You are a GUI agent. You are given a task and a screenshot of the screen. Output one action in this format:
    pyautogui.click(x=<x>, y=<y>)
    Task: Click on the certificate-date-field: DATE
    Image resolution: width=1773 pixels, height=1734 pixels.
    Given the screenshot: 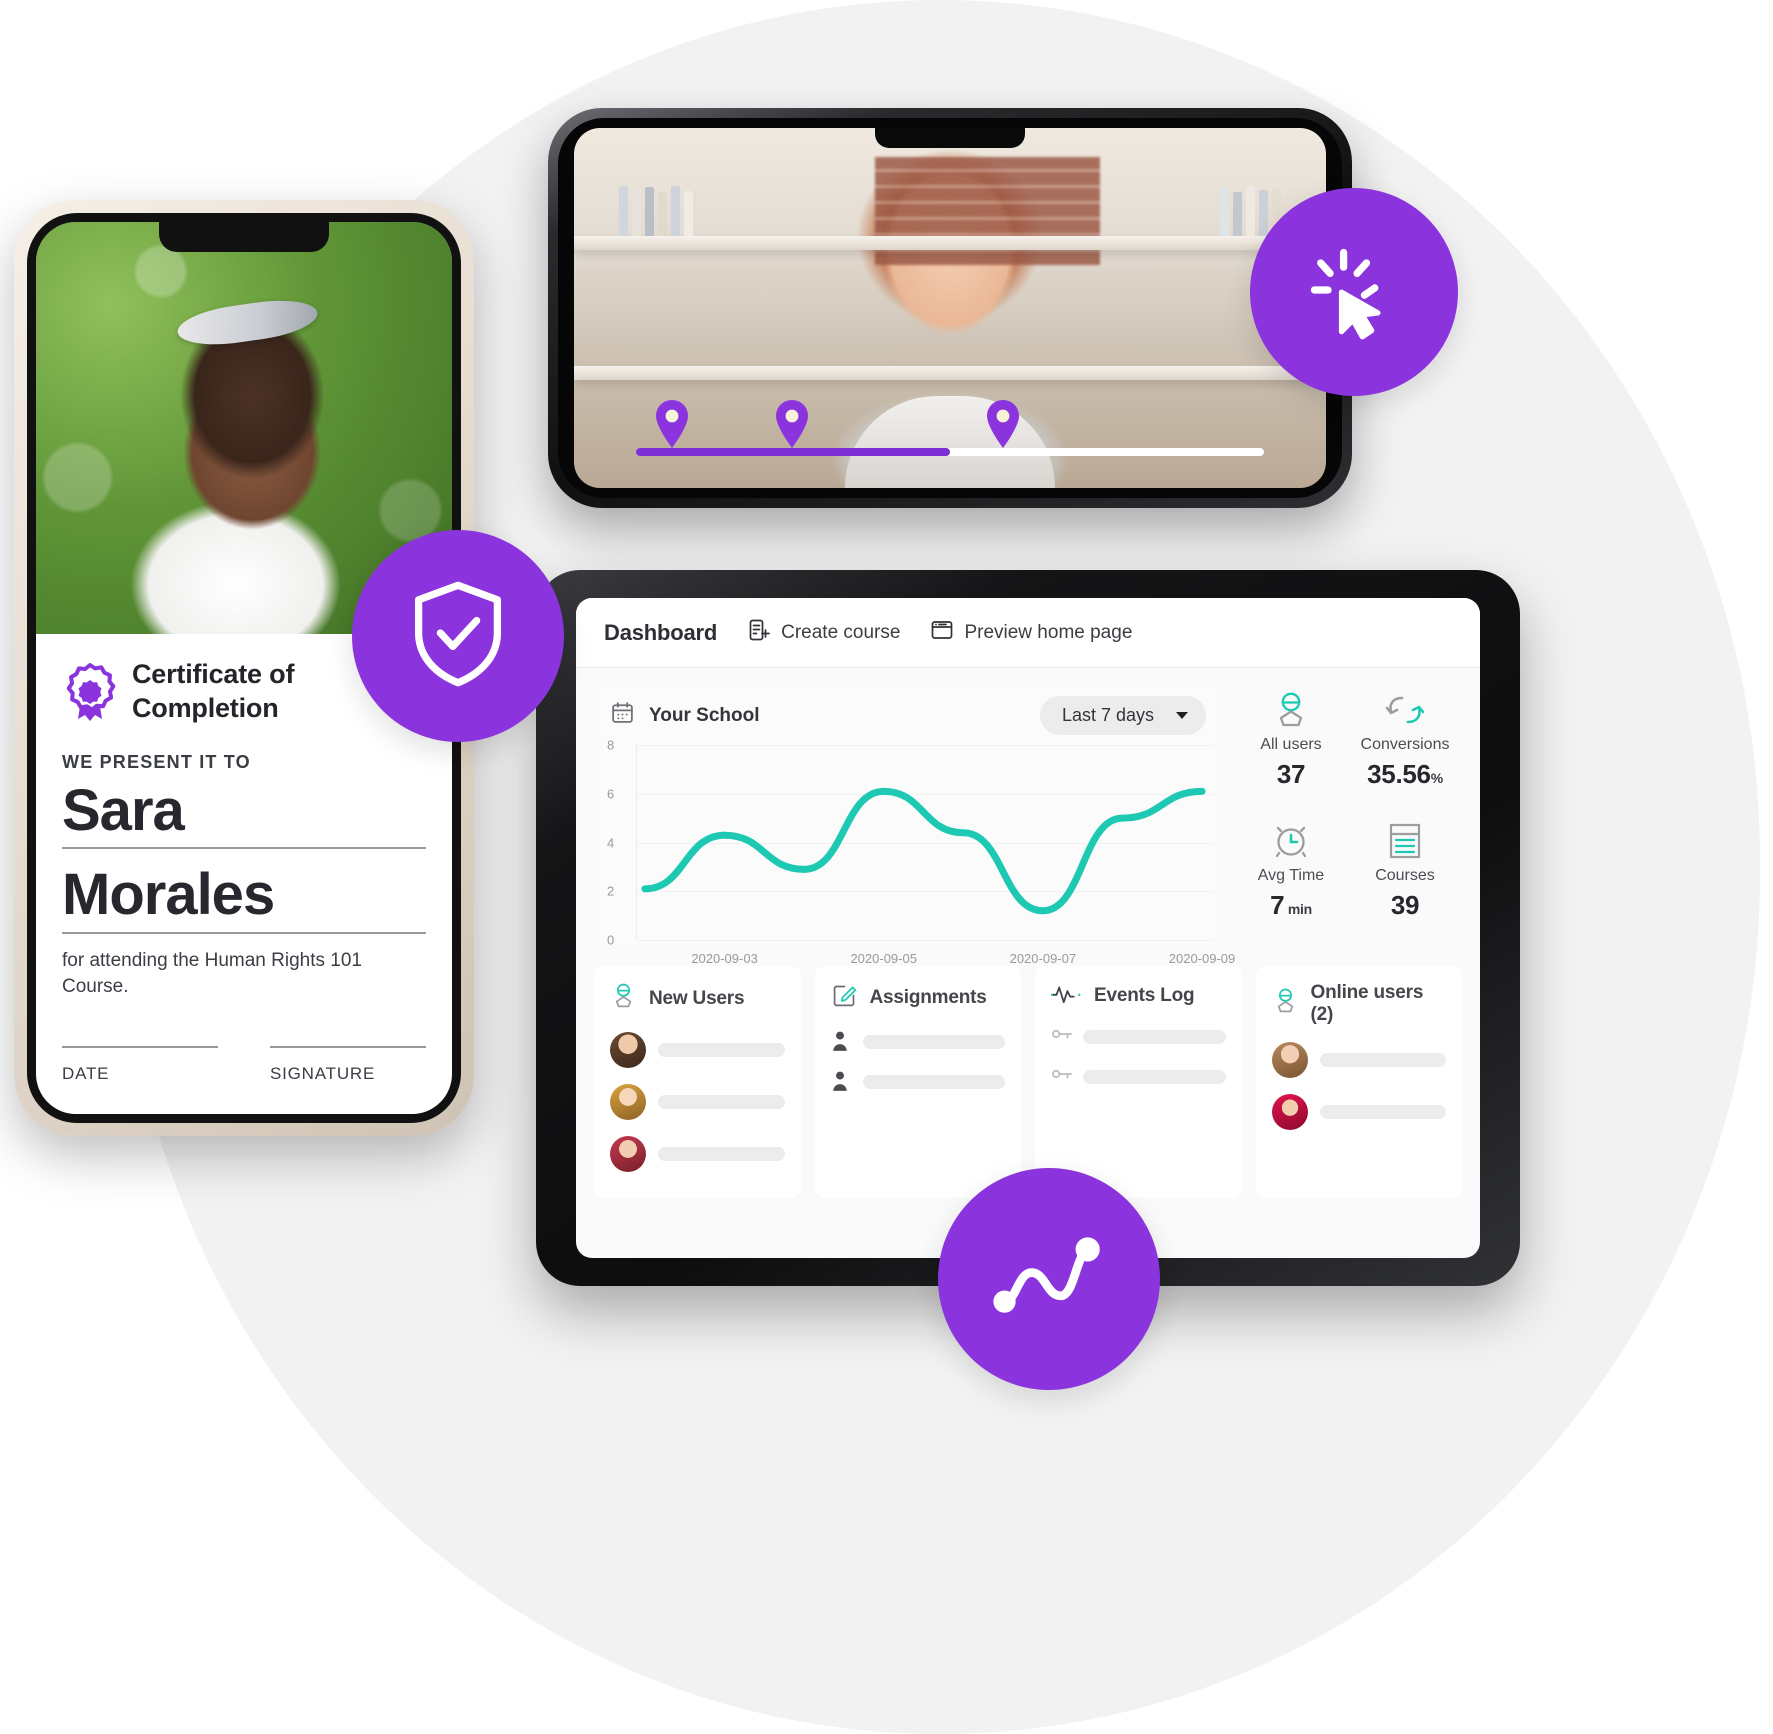 What is the action you would take?
    pyautogui.click(x=140, y=1064)
    